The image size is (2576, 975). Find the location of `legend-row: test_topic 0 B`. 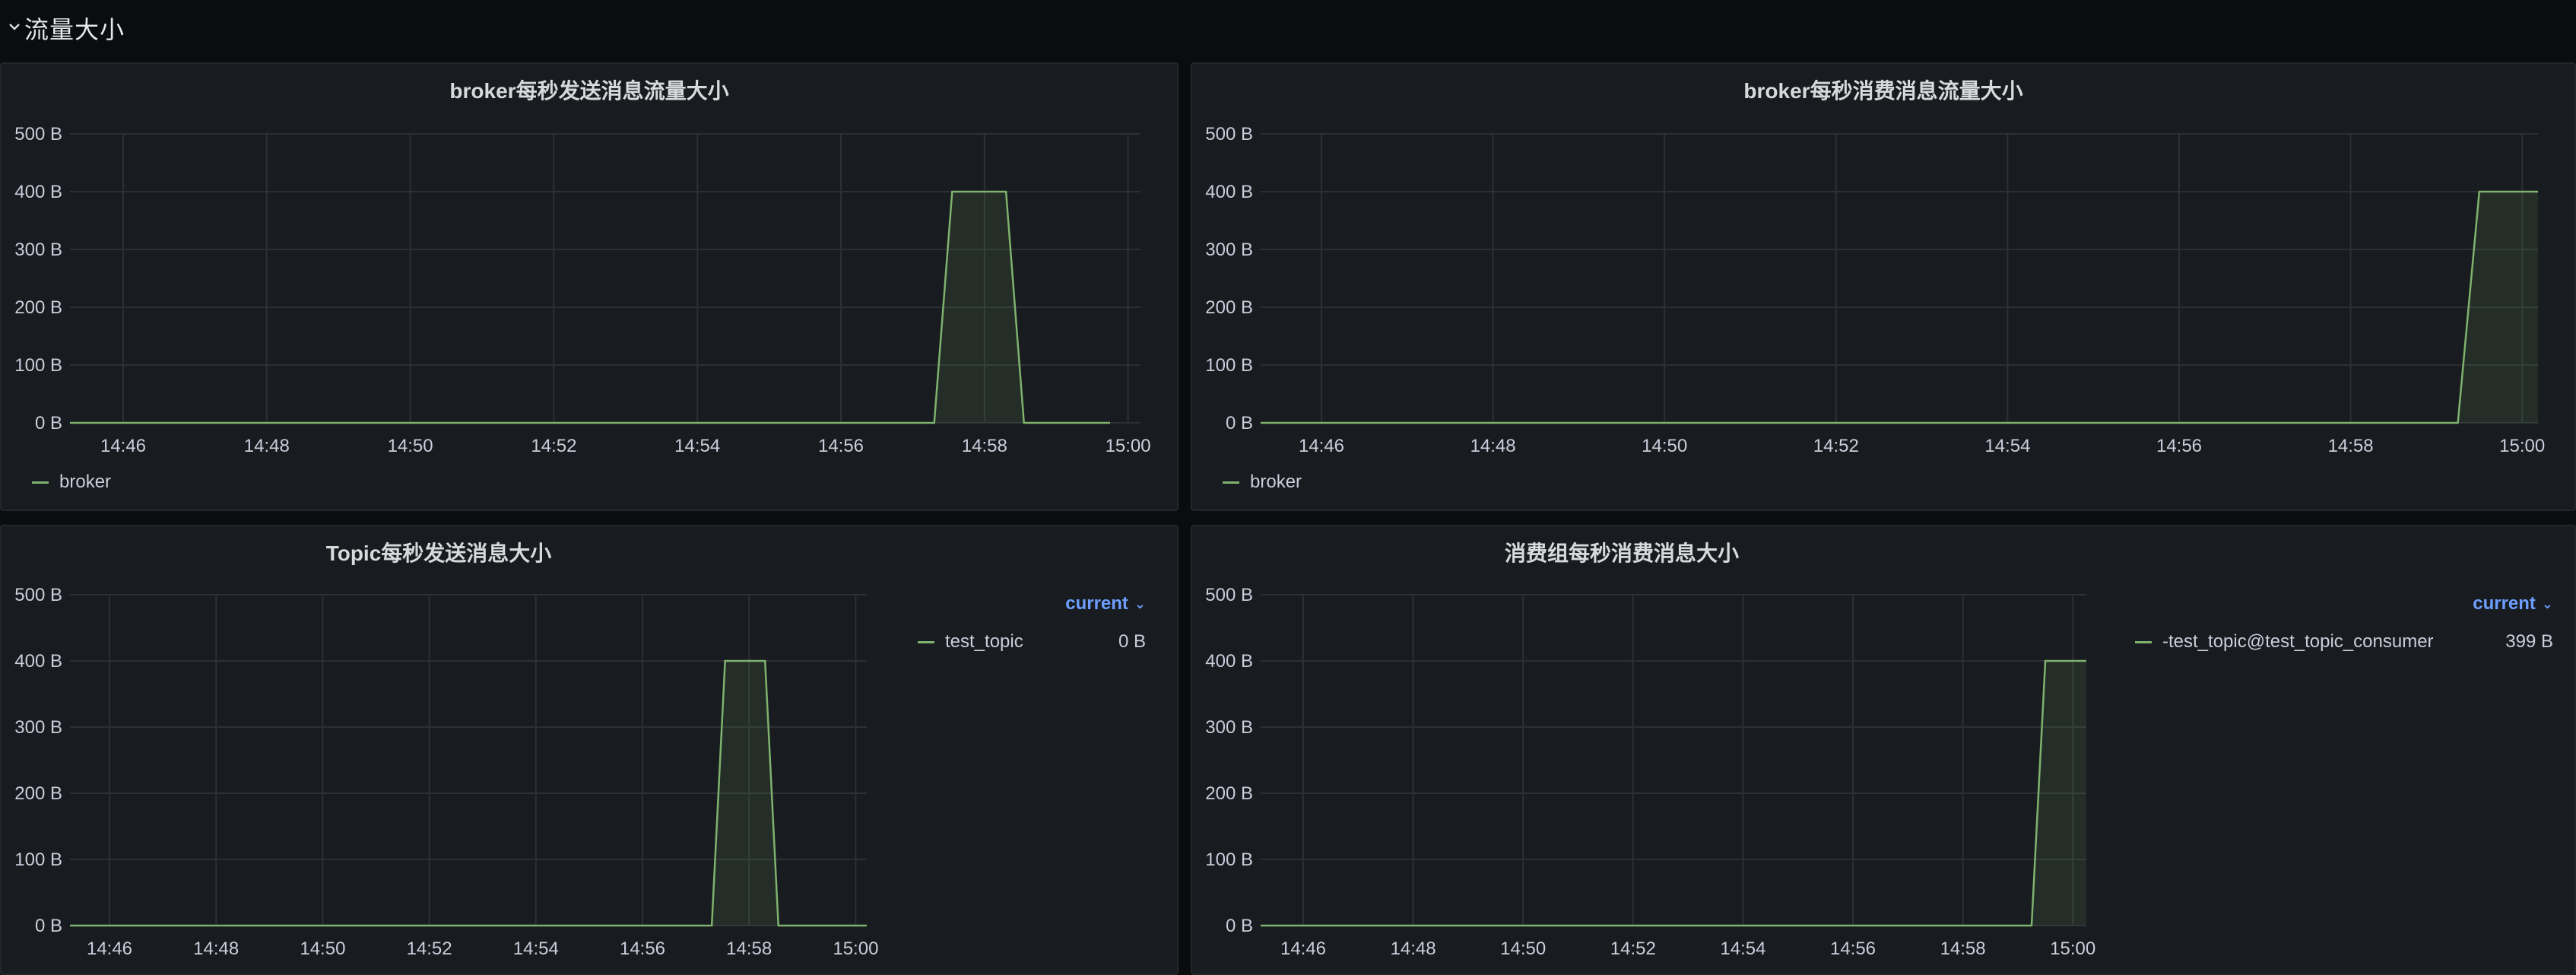

legend-row: test_topic 0 B is located at coordinates (1032, 642).